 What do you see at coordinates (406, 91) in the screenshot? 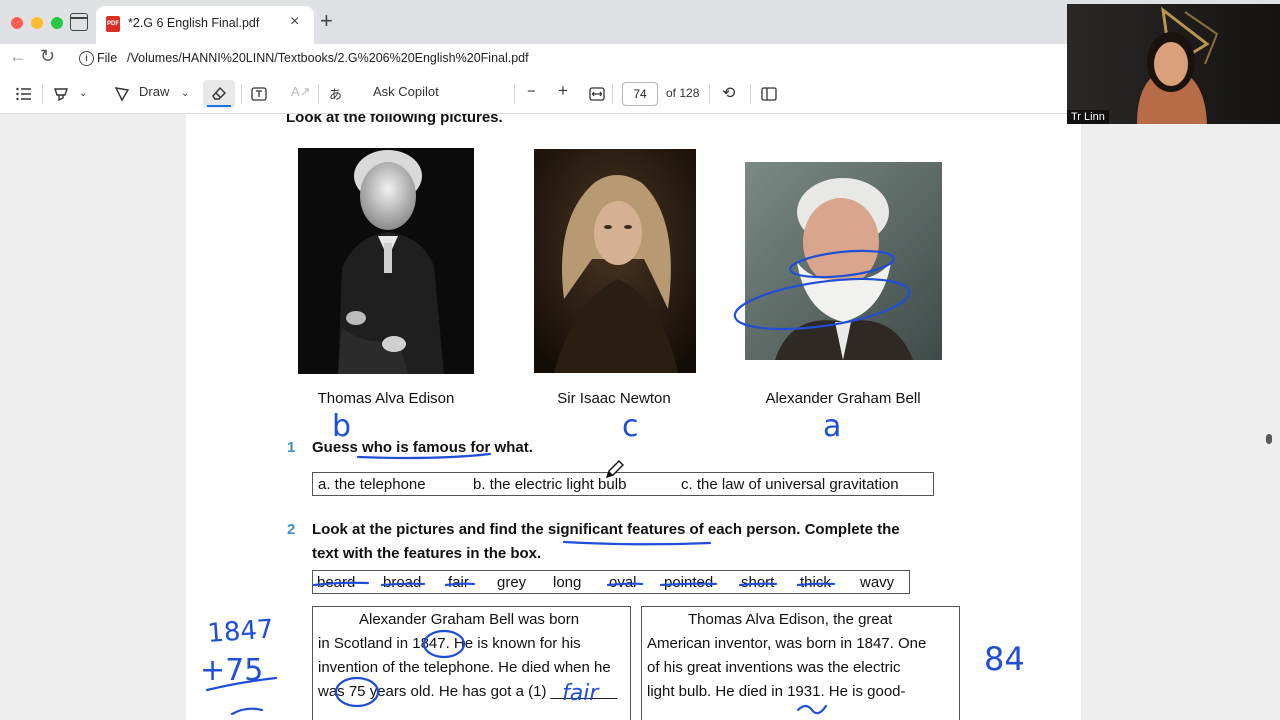
I see `ask-copilot-button: Ask Copilot` at bounding box center [406, 91].